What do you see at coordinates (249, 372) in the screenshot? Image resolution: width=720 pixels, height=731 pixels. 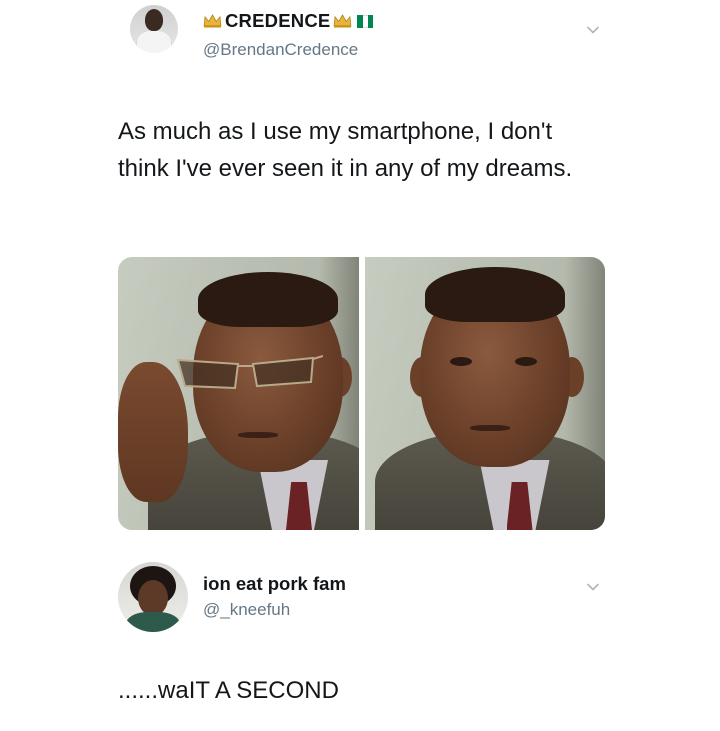 I see `glasses-icon` at bounding box center [249, 372].